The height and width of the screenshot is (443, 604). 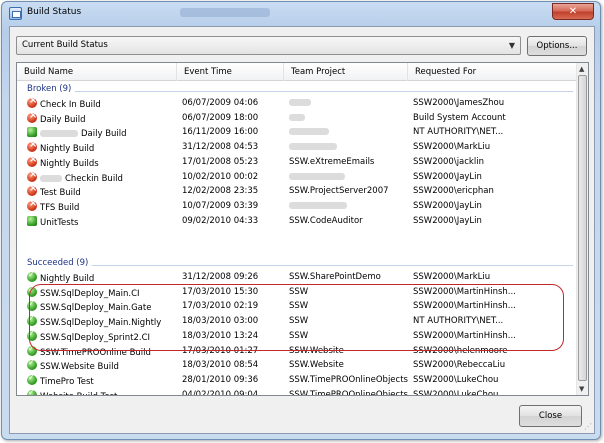 I want to click on build-name-cell: TimePro Test, so click(x=102, y=380).